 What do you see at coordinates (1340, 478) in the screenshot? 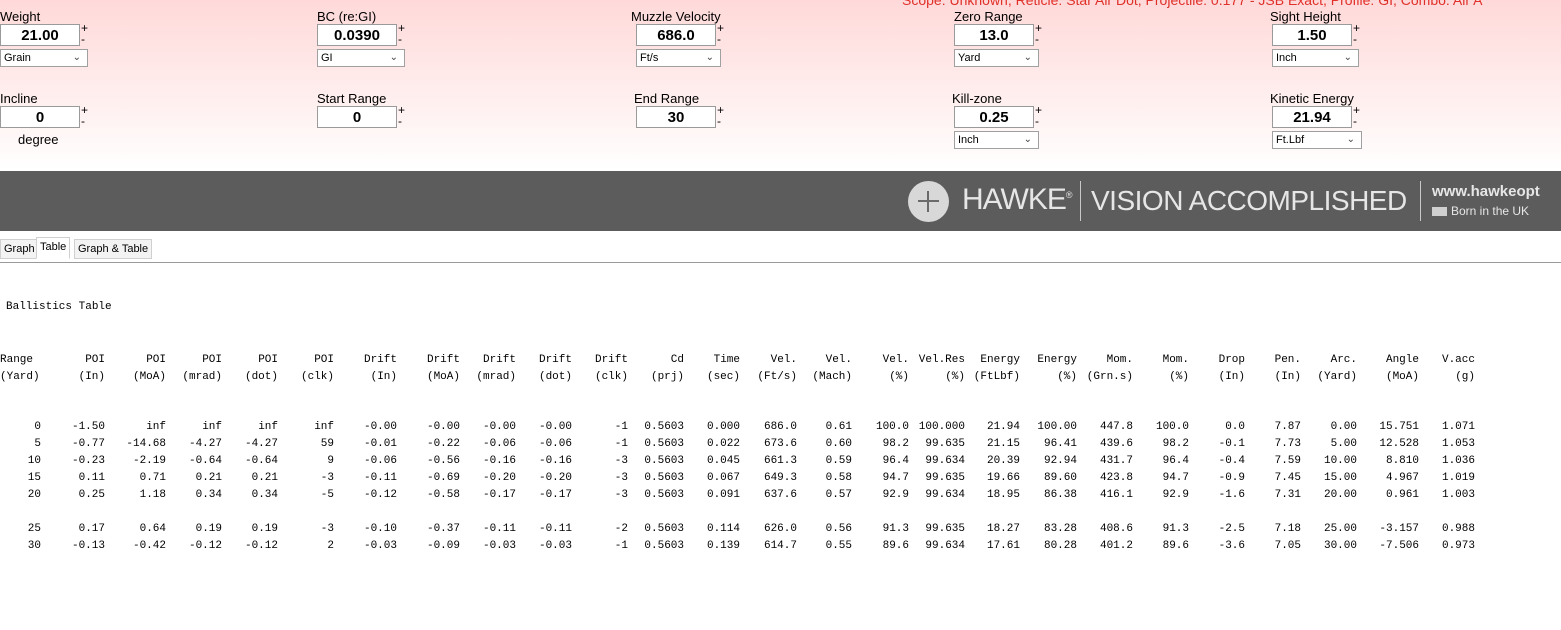
I see `table-cell: 15.00` at bounding box center [1340, 478].